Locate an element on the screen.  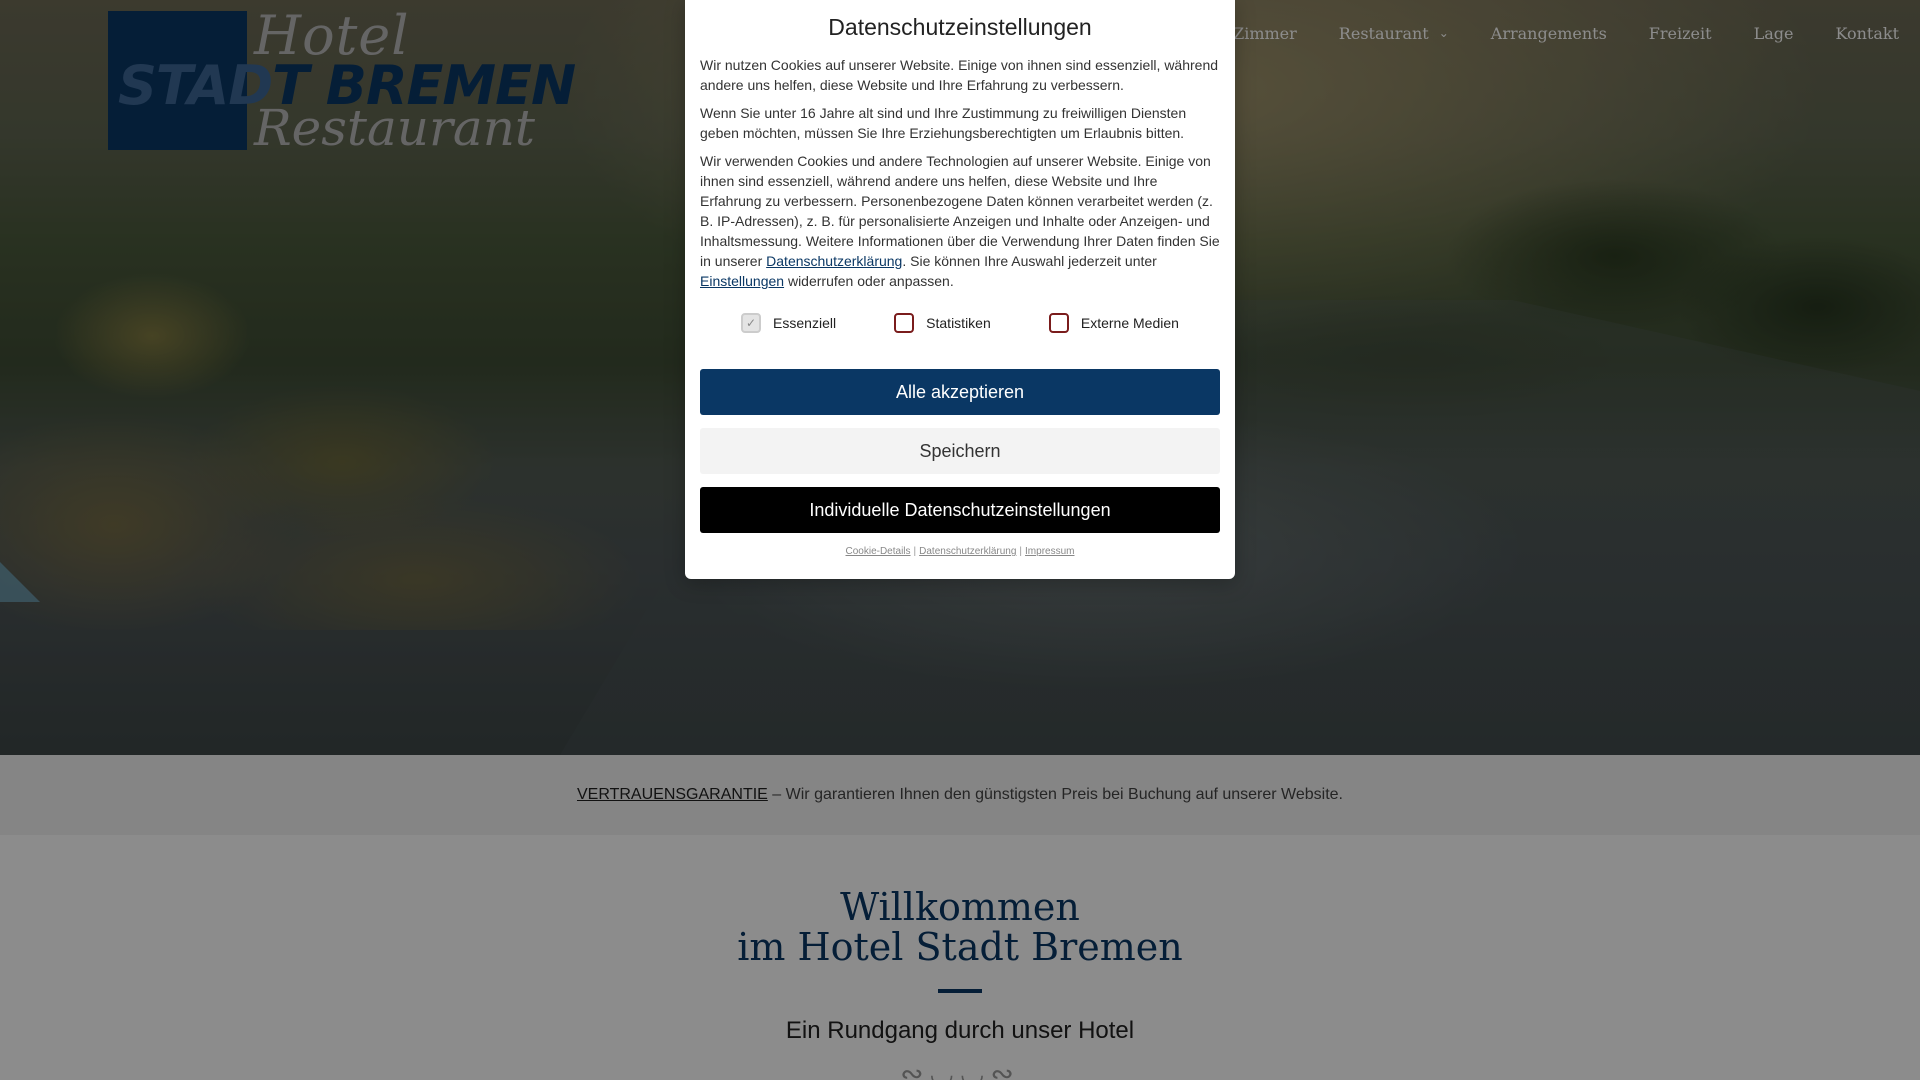
save-button: Speichern is located at coordinates (960, 451).